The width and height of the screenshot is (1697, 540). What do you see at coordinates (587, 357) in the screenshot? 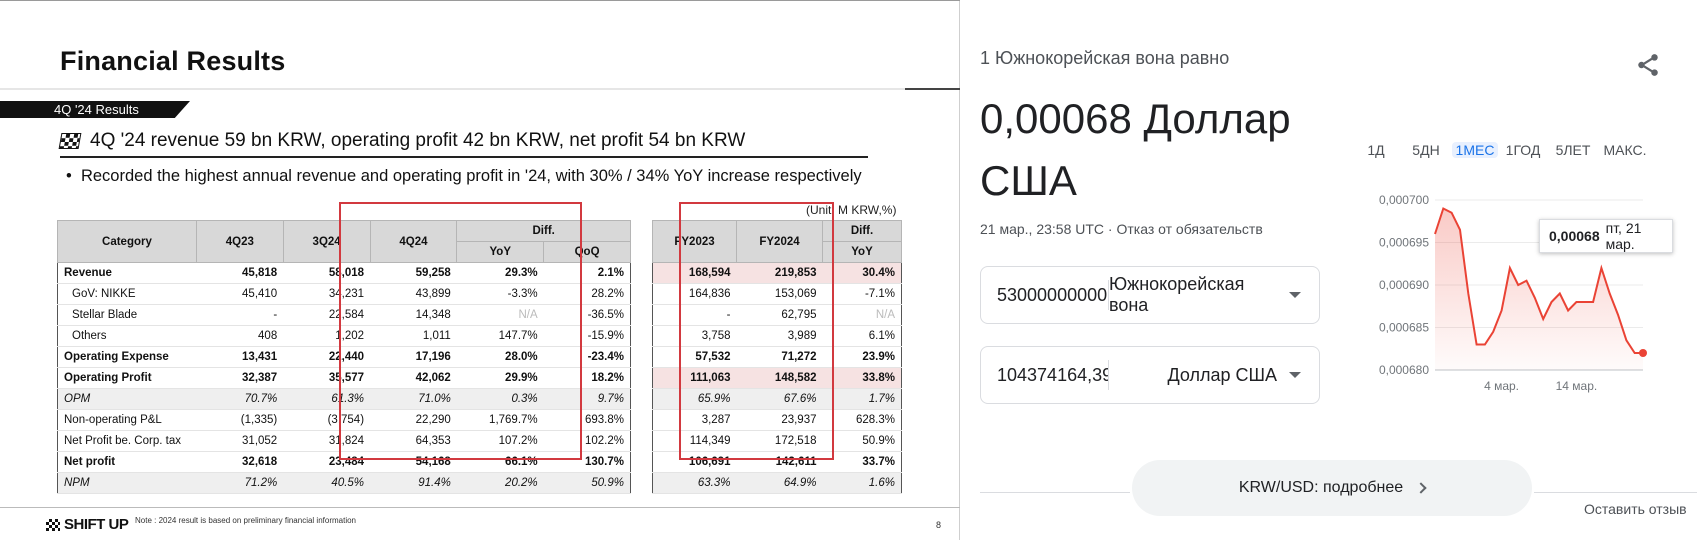
I see `table-cell: -23.4%` at bounding box center [587, 357].